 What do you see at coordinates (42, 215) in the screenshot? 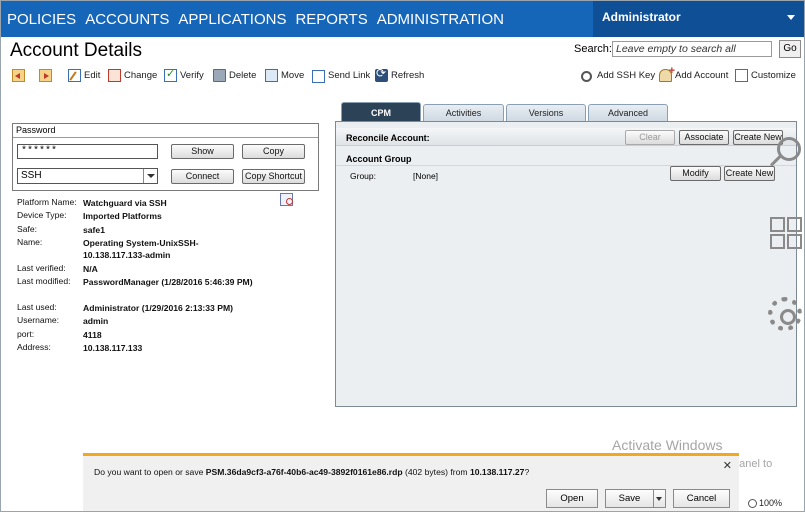
I see `detail-label: Device Type:` at bounding box center [42, 215].